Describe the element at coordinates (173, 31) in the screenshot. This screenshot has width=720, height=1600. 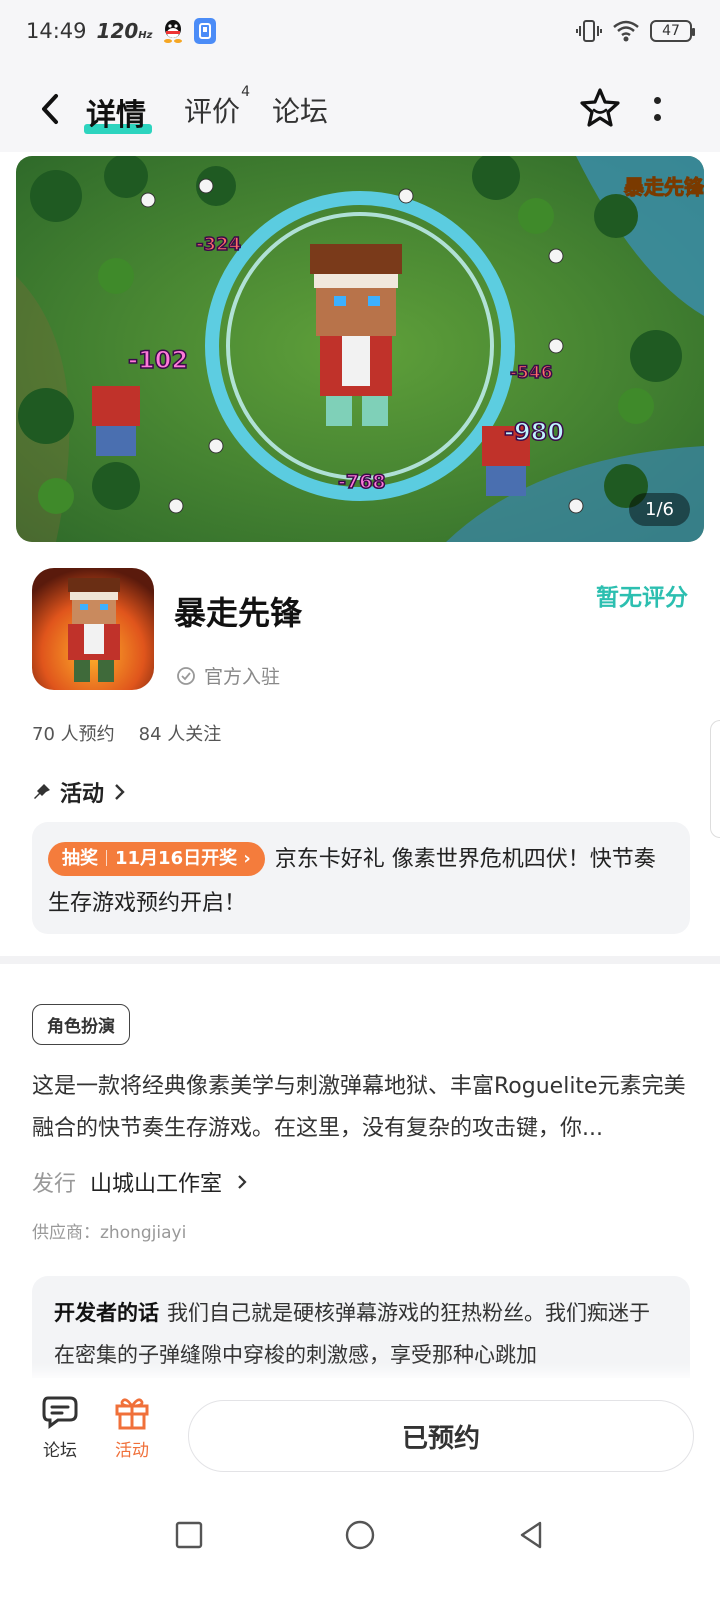
I see `qq-icon` at that location.